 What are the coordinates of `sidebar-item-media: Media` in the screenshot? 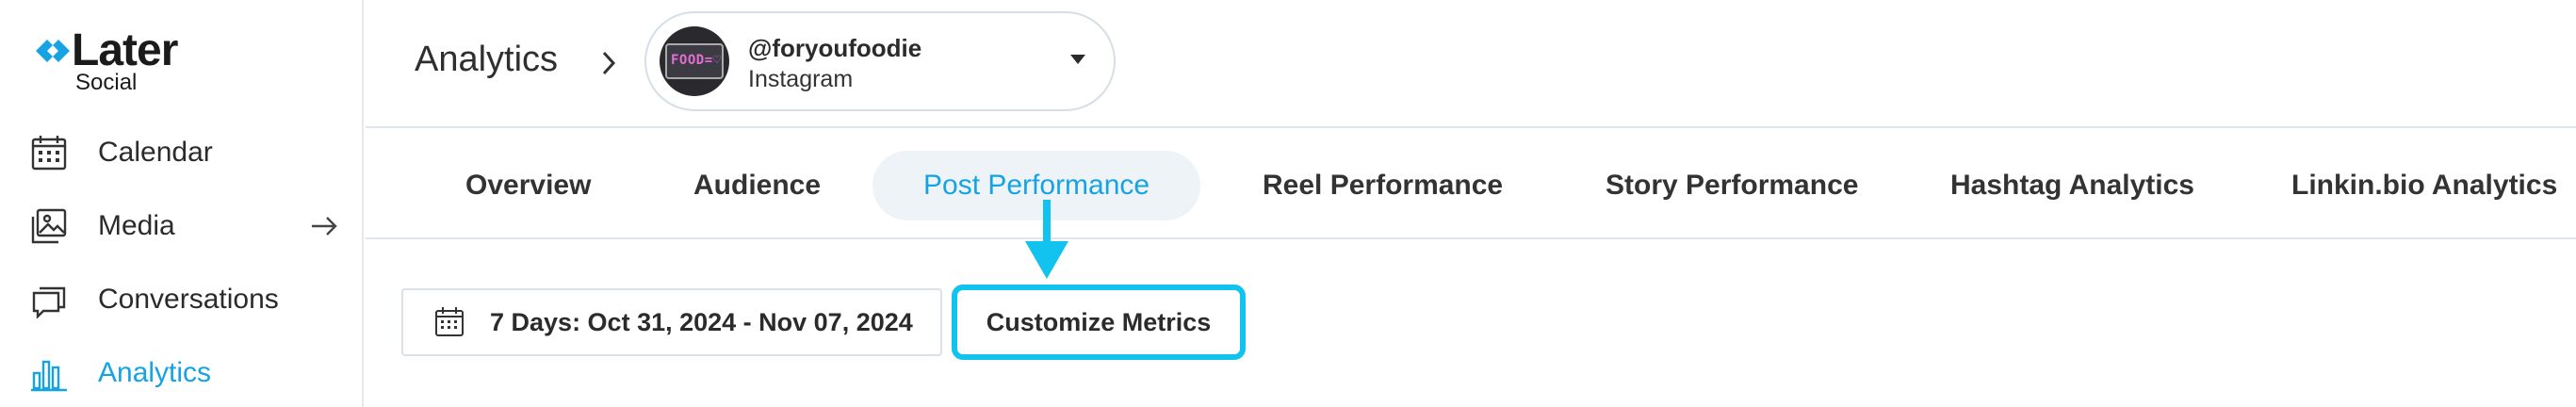 It's located at (183, 226).